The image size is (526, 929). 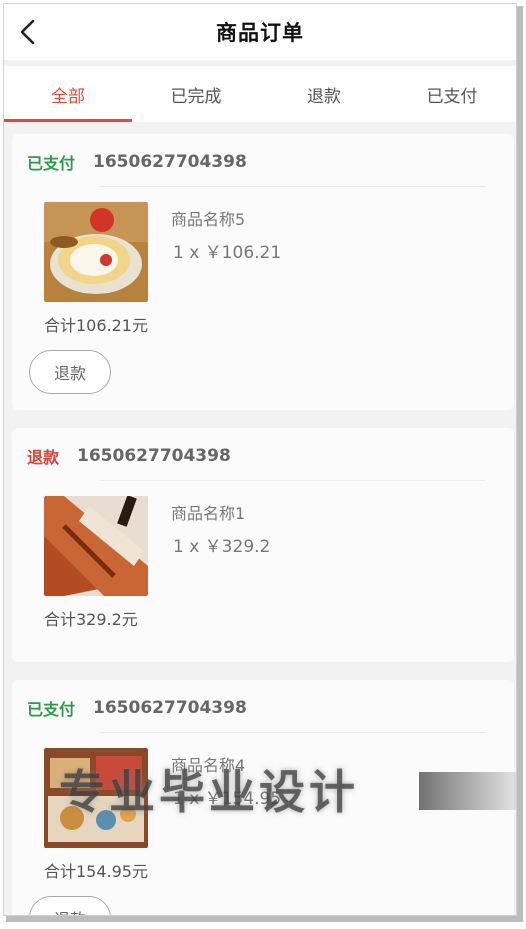 What do you see at coordinates (96, 252) in the screenshot?
I see `cake-roll-photo` at bounding box center [96, 252].